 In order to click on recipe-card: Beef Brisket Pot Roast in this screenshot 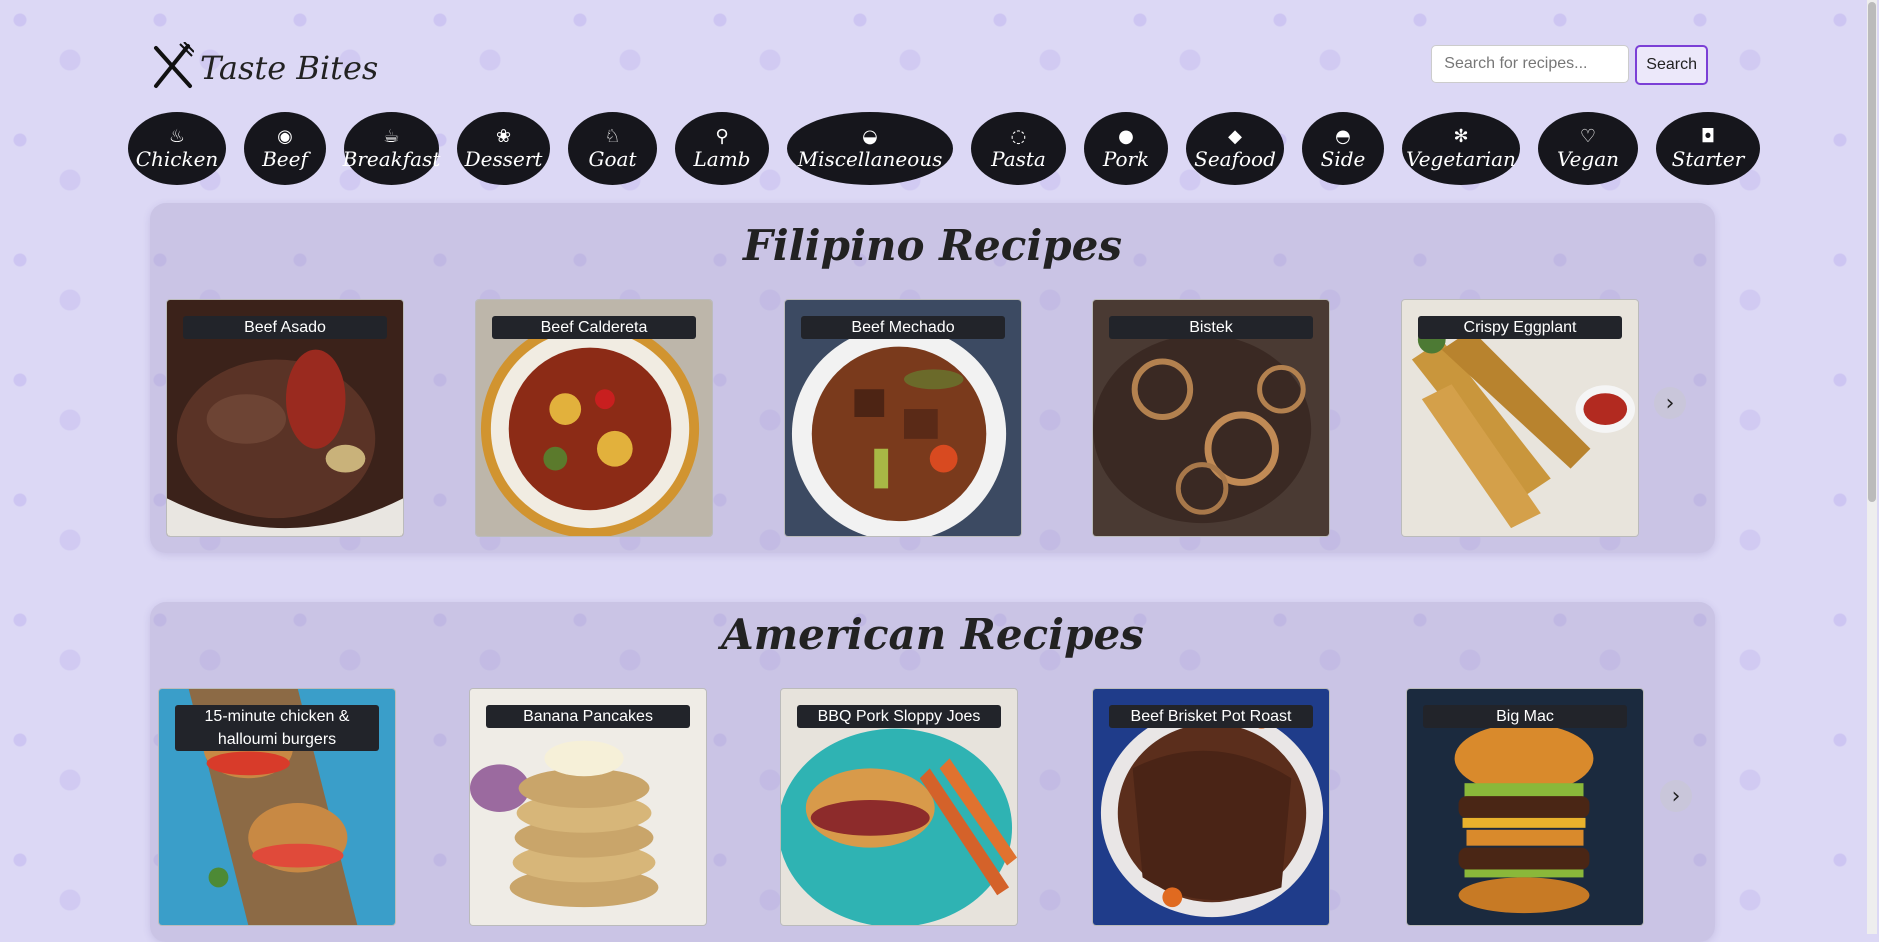, I will do `click(1211, 807)`.